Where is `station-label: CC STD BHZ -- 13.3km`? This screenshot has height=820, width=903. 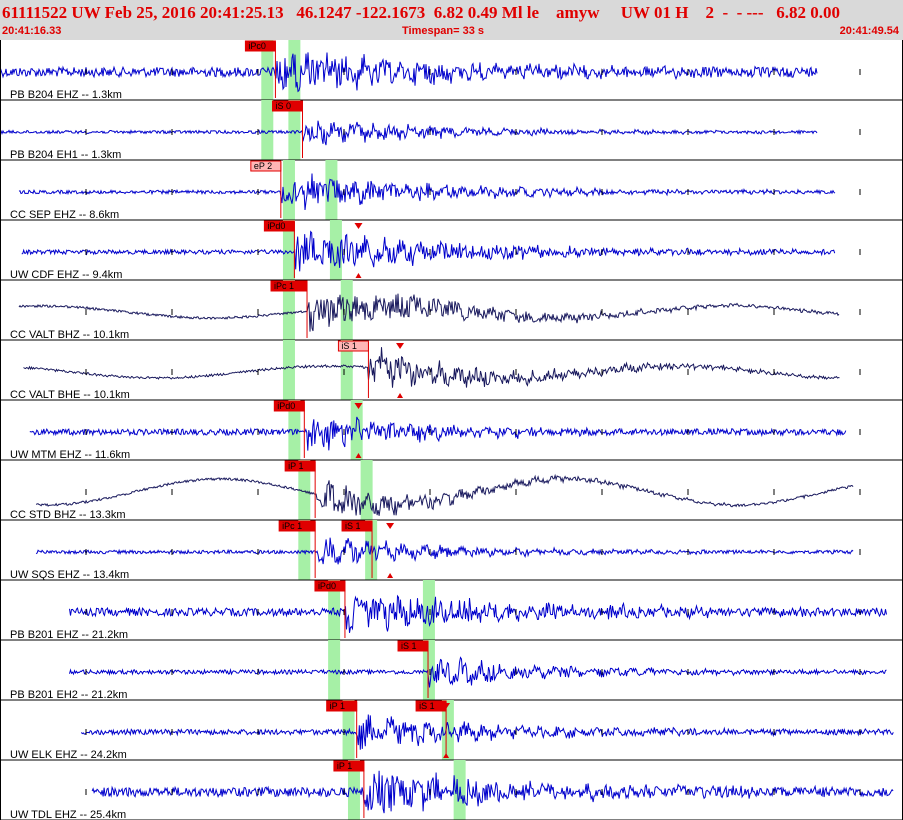 station-label: CC STD BHZ -- 13.3km is located at coordinates (68, 515).